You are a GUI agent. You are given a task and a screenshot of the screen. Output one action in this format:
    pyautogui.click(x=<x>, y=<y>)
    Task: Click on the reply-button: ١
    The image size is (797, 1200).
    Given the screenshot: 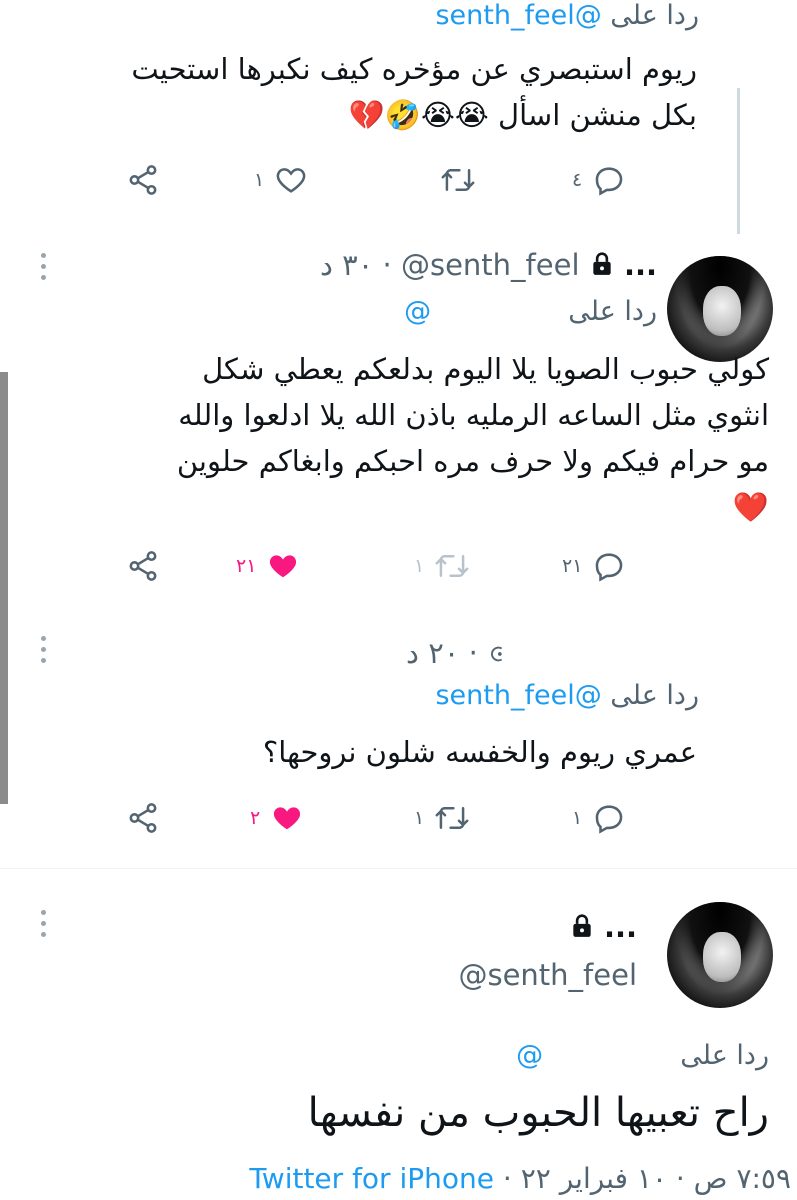 What is the action you would take?
    pyautogui.click(x=599, y=818)
    